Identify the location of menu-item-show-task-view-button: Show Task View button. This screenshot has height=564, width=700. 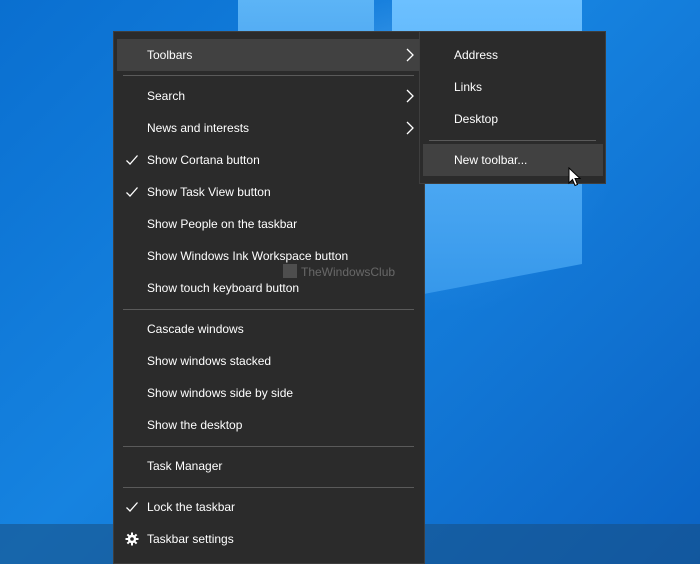
(269, 192).